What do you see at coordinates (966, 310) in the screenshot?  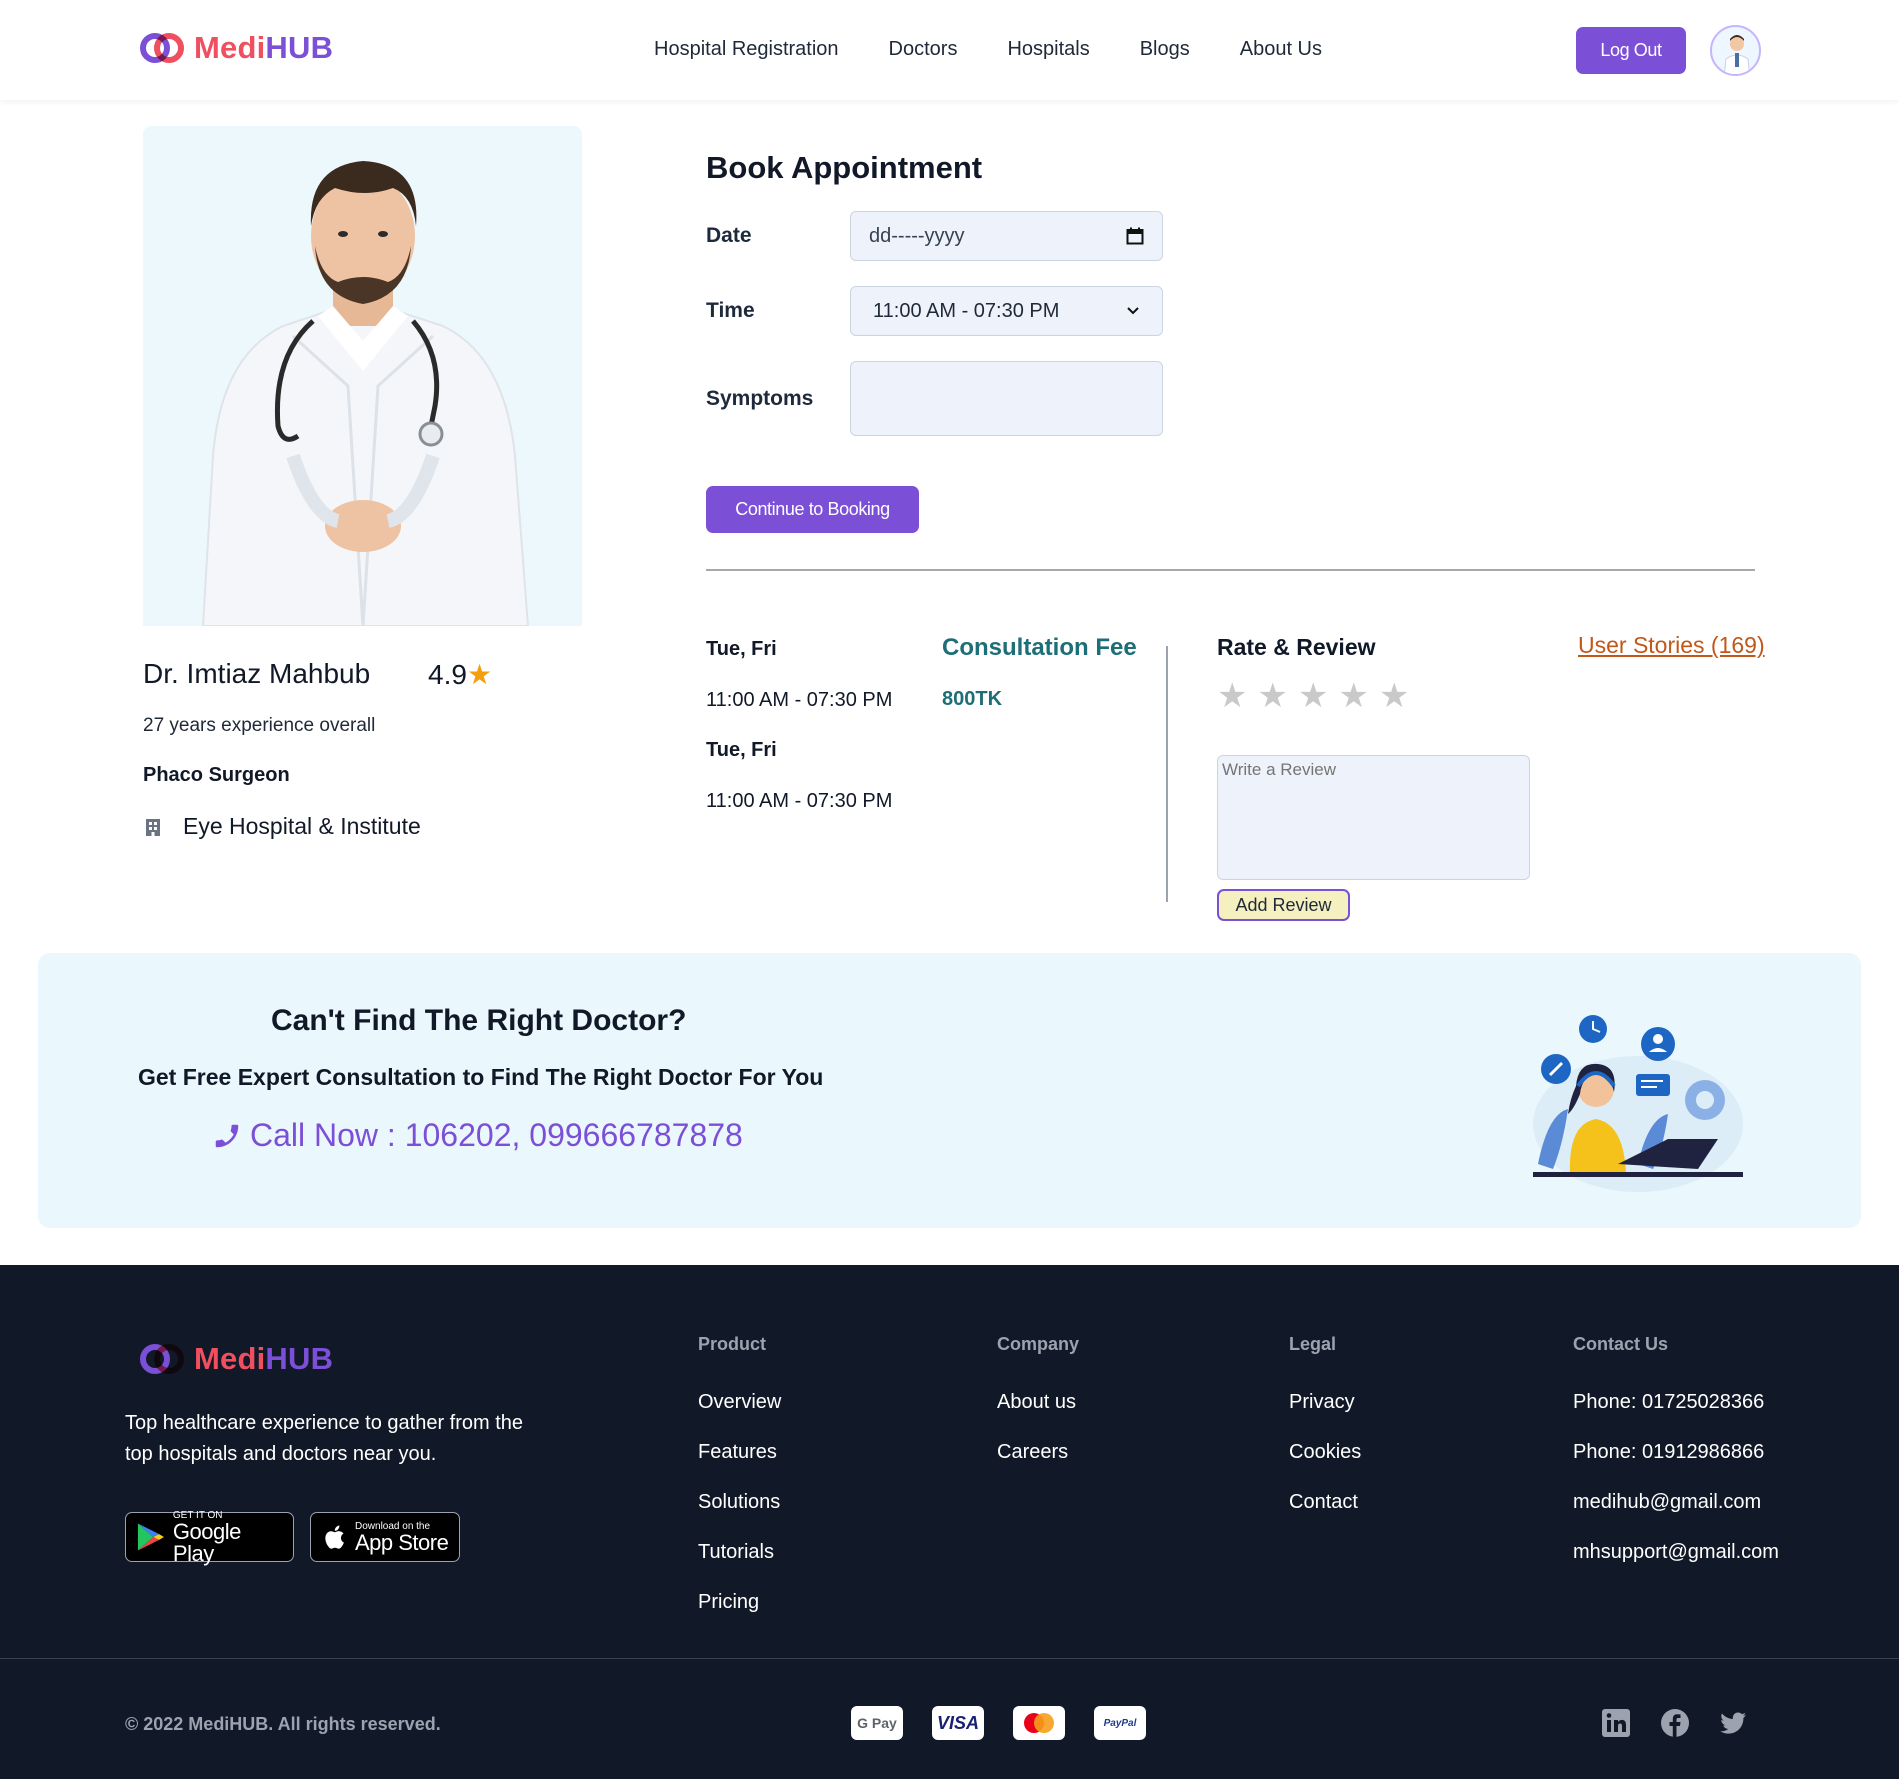 I see `time-selected-value: 11:00 AM - 07:30 PM` at bounding box center [966, 310].